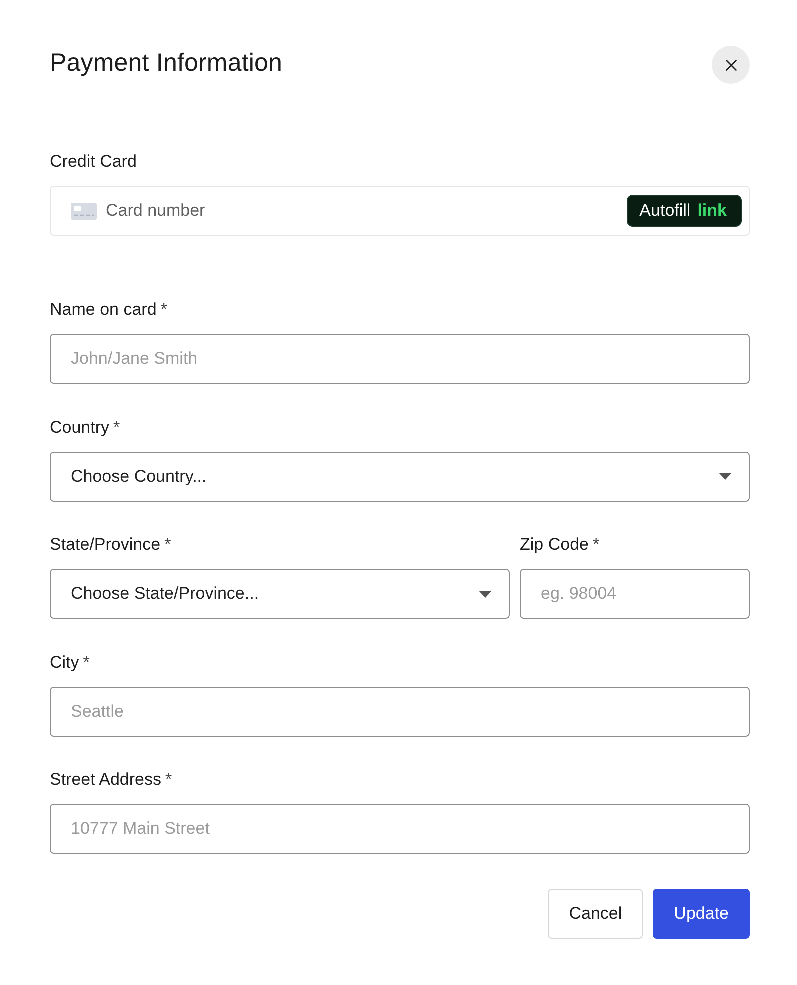  I want to click on close-icon, so click(731, 65).